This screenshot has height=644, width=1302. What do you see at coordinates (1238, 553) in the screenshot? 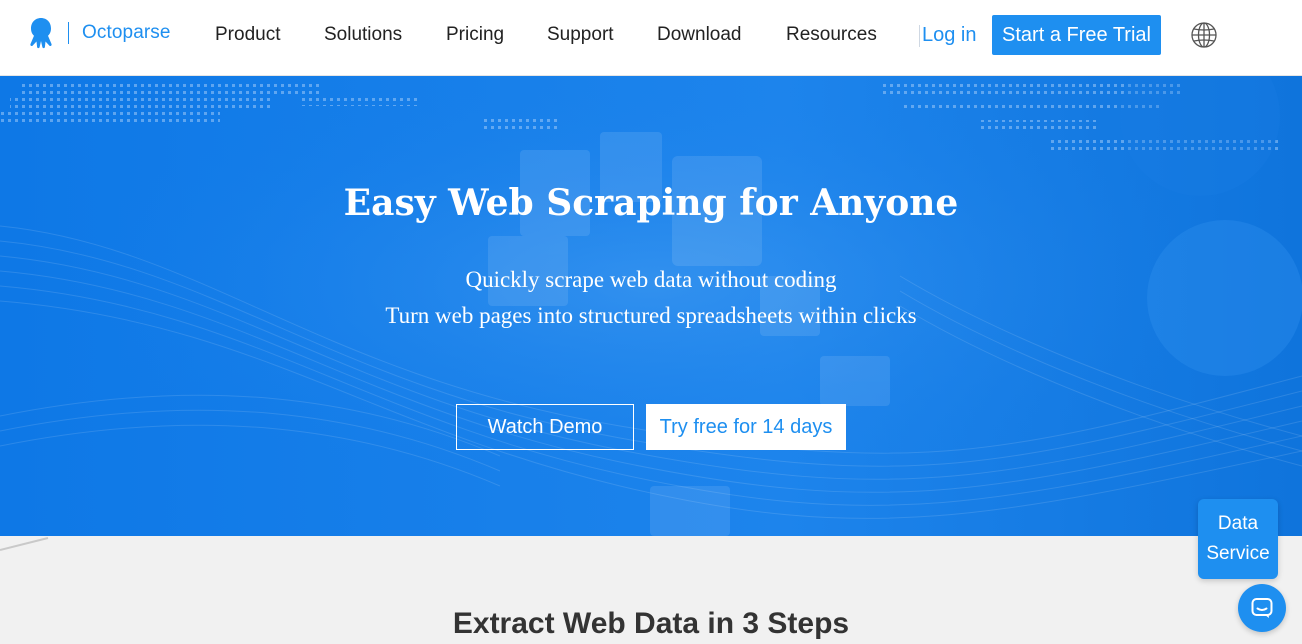
I see `data-service-label-line2: Service` at bounding box center [1238, 553].